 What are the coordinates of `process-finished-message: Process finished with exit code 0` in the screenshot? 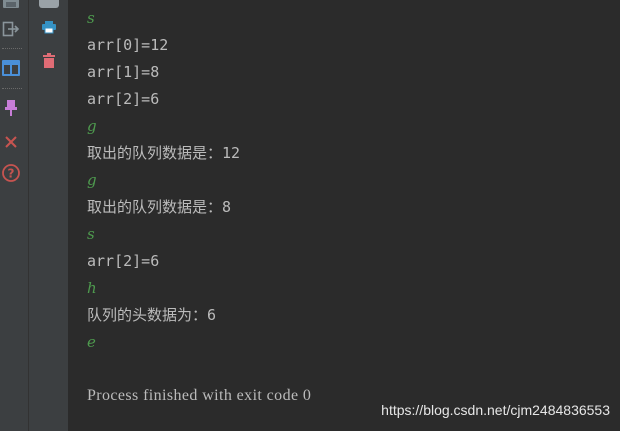 It's located at (199, 395).